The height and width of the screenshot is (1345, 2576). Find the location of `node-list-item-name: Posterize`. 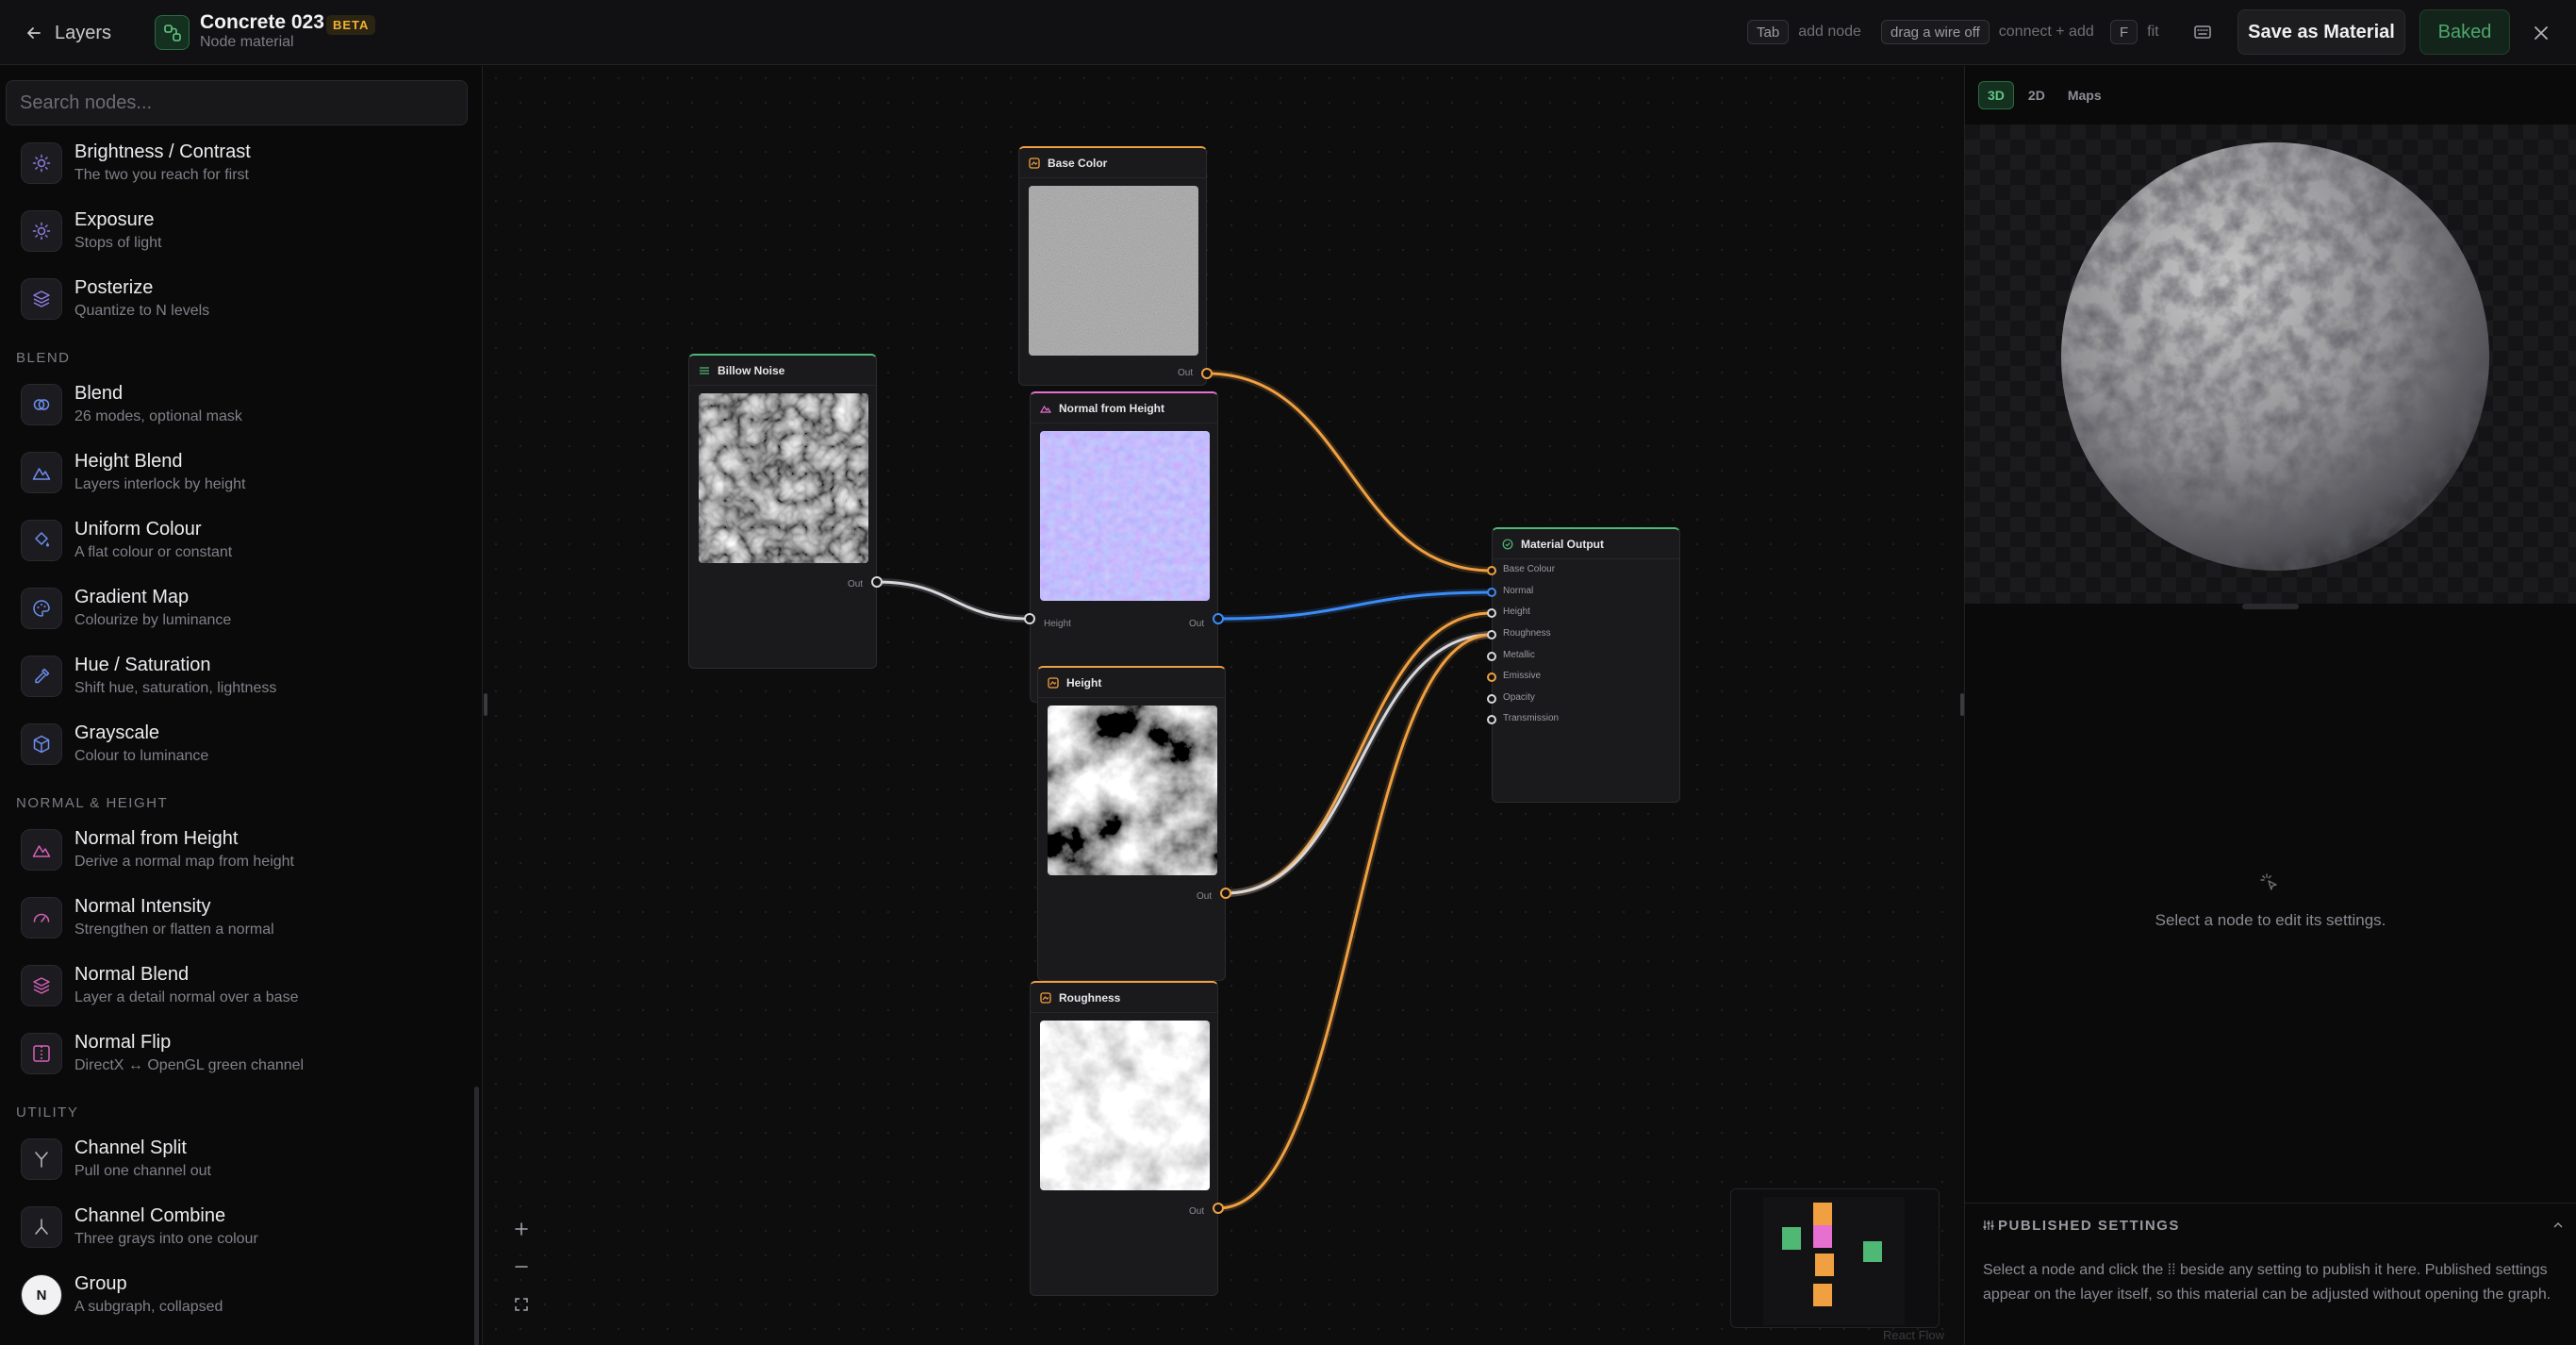

node-list-item-name: Posterize is located at coordinates (114, 287).